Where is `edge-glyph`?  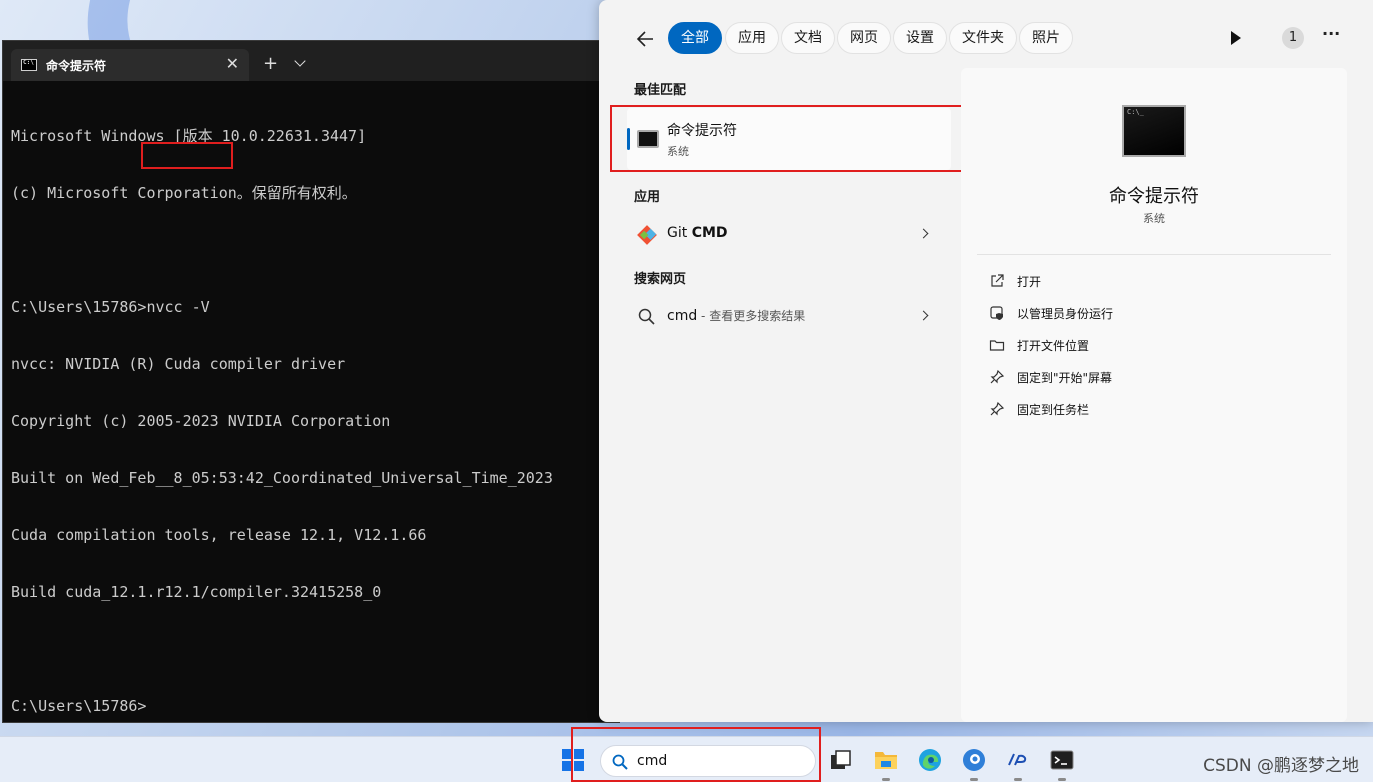 edge-glyph is located at coordinates (930, 760).